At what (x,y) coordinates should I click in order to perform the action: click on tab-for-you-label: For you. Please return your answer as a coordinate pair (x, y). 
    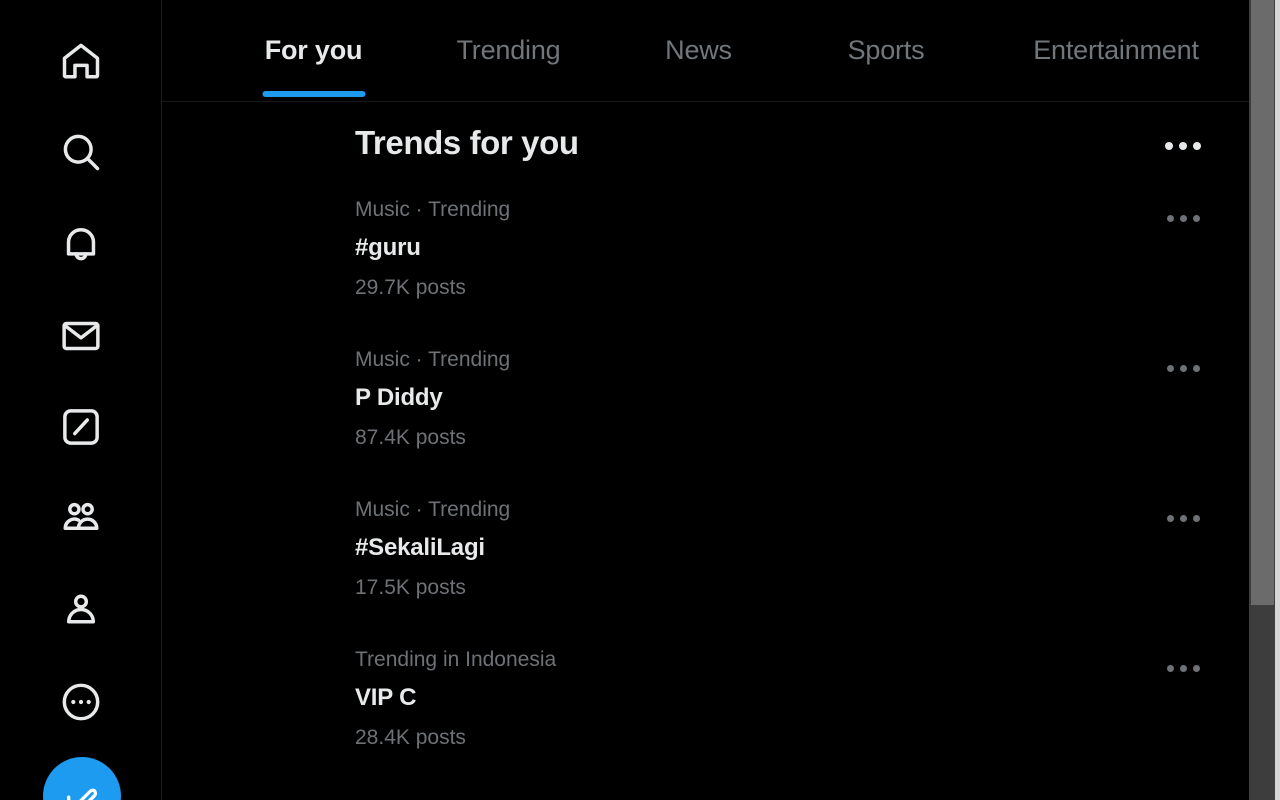
    Looking at the image, I should click on (313, 50).